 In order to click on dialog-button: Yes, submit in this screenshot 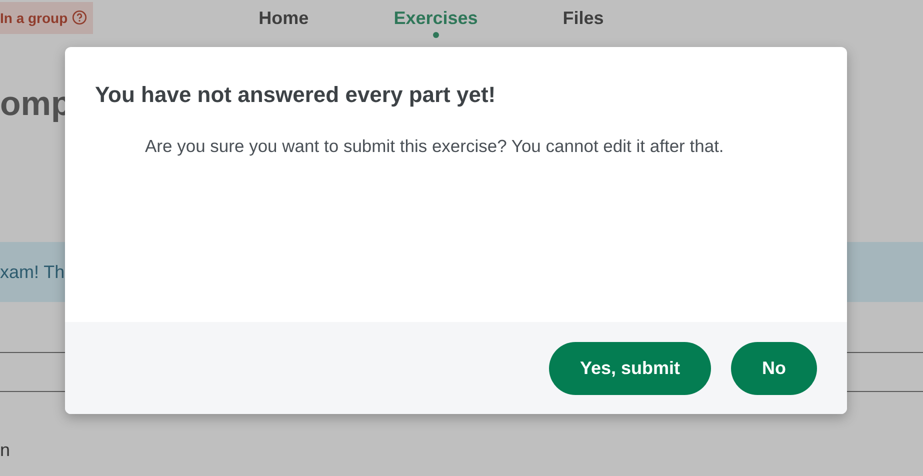, I will do `click(629, 368)`.